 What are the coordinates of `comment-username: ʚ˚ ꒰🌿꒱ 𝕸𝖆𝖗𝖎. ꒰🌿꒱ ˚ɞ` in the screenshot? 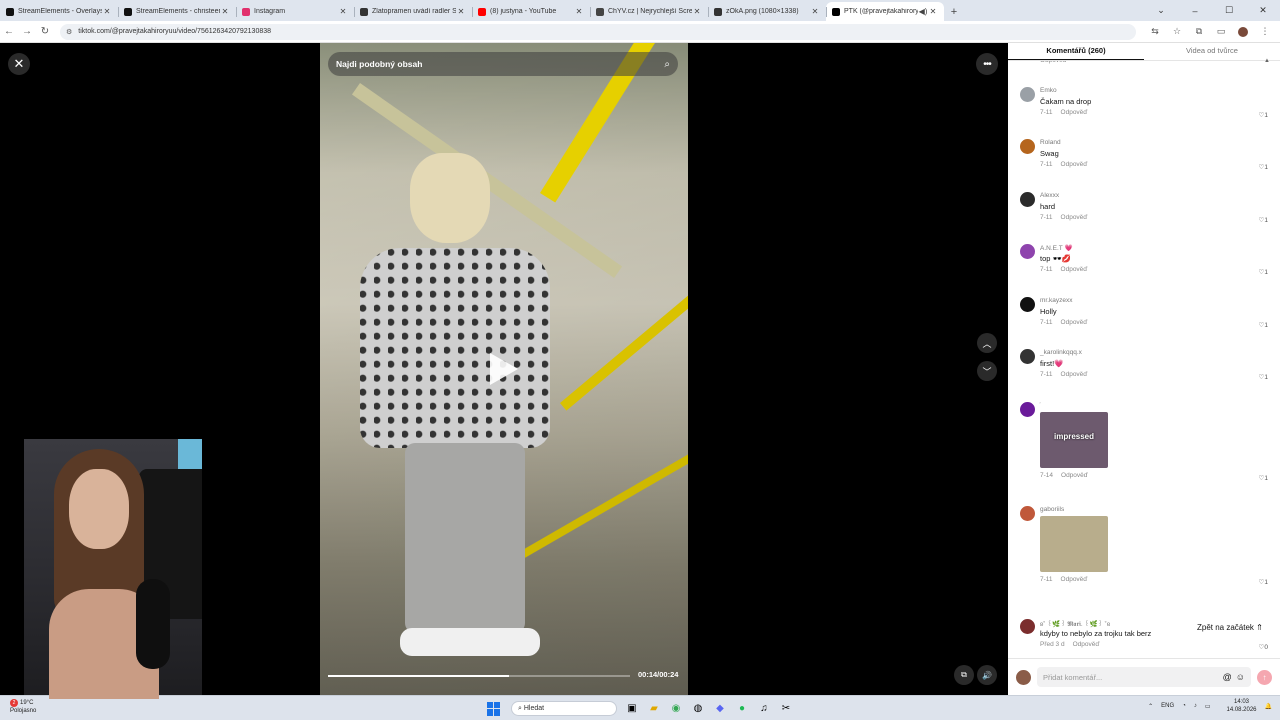 It's located at (1075, 624).